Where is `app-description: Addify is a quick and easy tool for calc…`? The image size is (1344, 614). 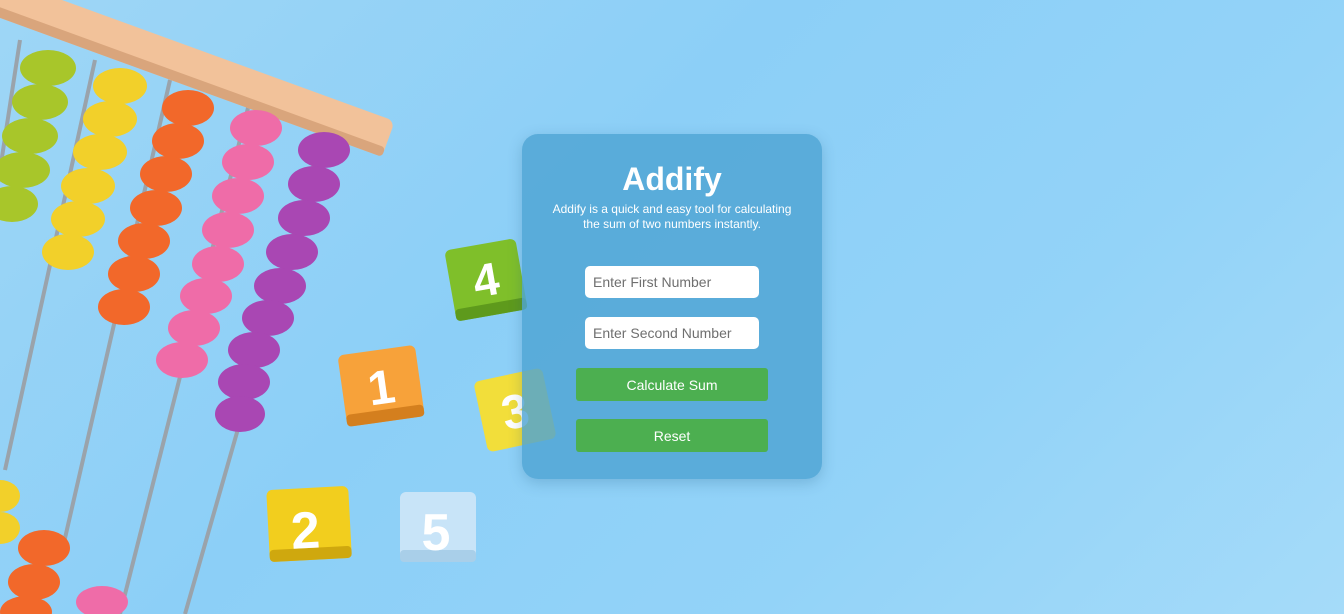
app-description: Addify is a quick and easy tool for calc… is located at coordinates (672, 216).